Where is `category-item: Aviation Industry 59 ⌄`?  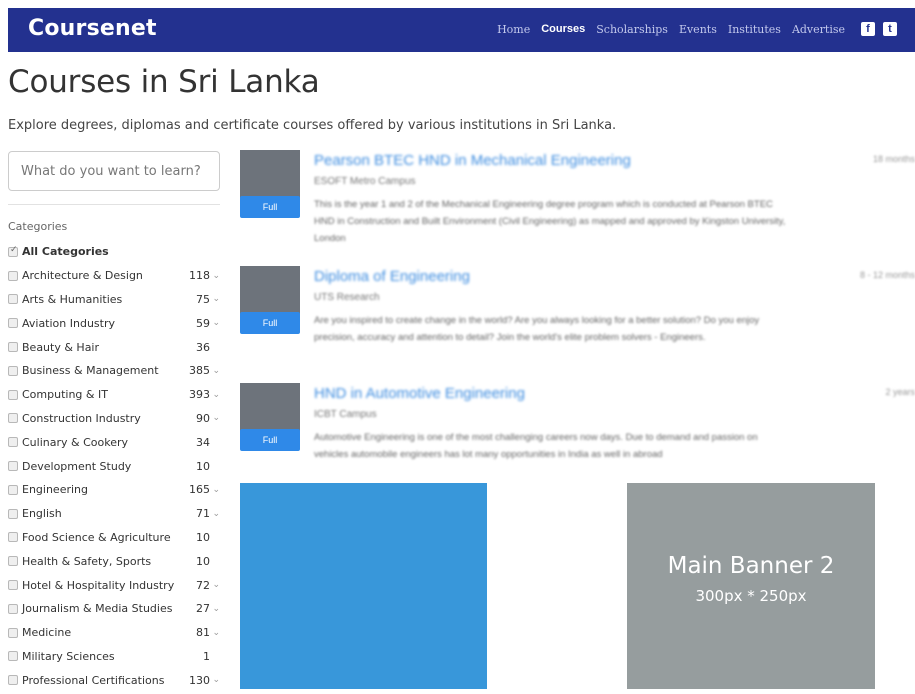
category-item: Aviation Industry 59 ⌄ is located at coordinates (114, 323).